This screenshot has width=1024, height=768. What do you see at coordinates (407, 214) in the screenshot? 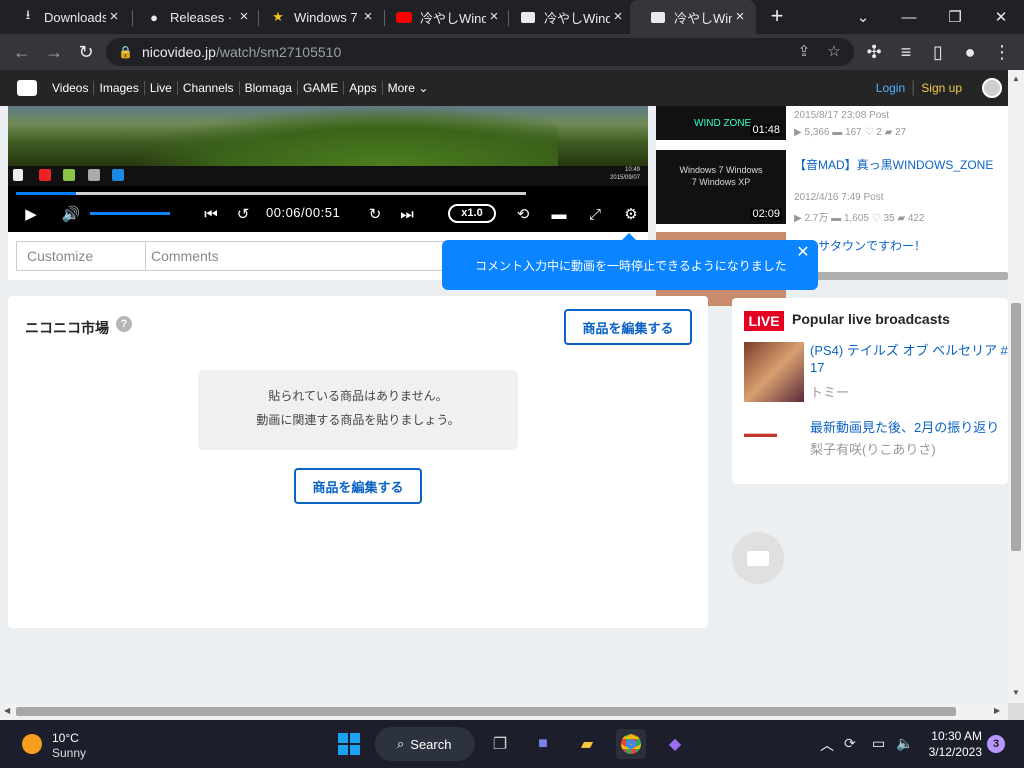
I see `skip-forward-icon: ⏭` at bounding box center [407, 214].